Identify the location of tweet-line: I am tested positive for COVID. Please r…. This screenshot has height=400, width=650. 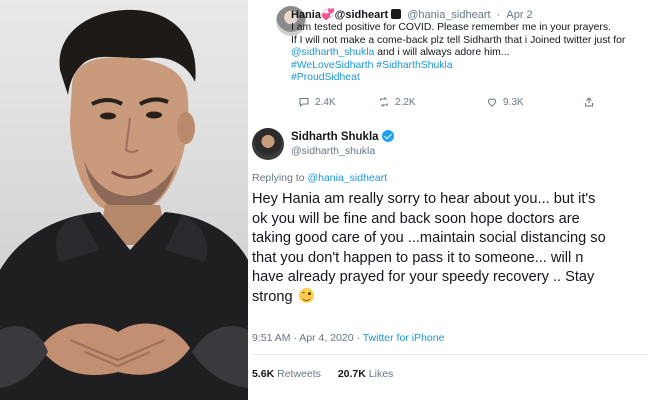
(451, 27).